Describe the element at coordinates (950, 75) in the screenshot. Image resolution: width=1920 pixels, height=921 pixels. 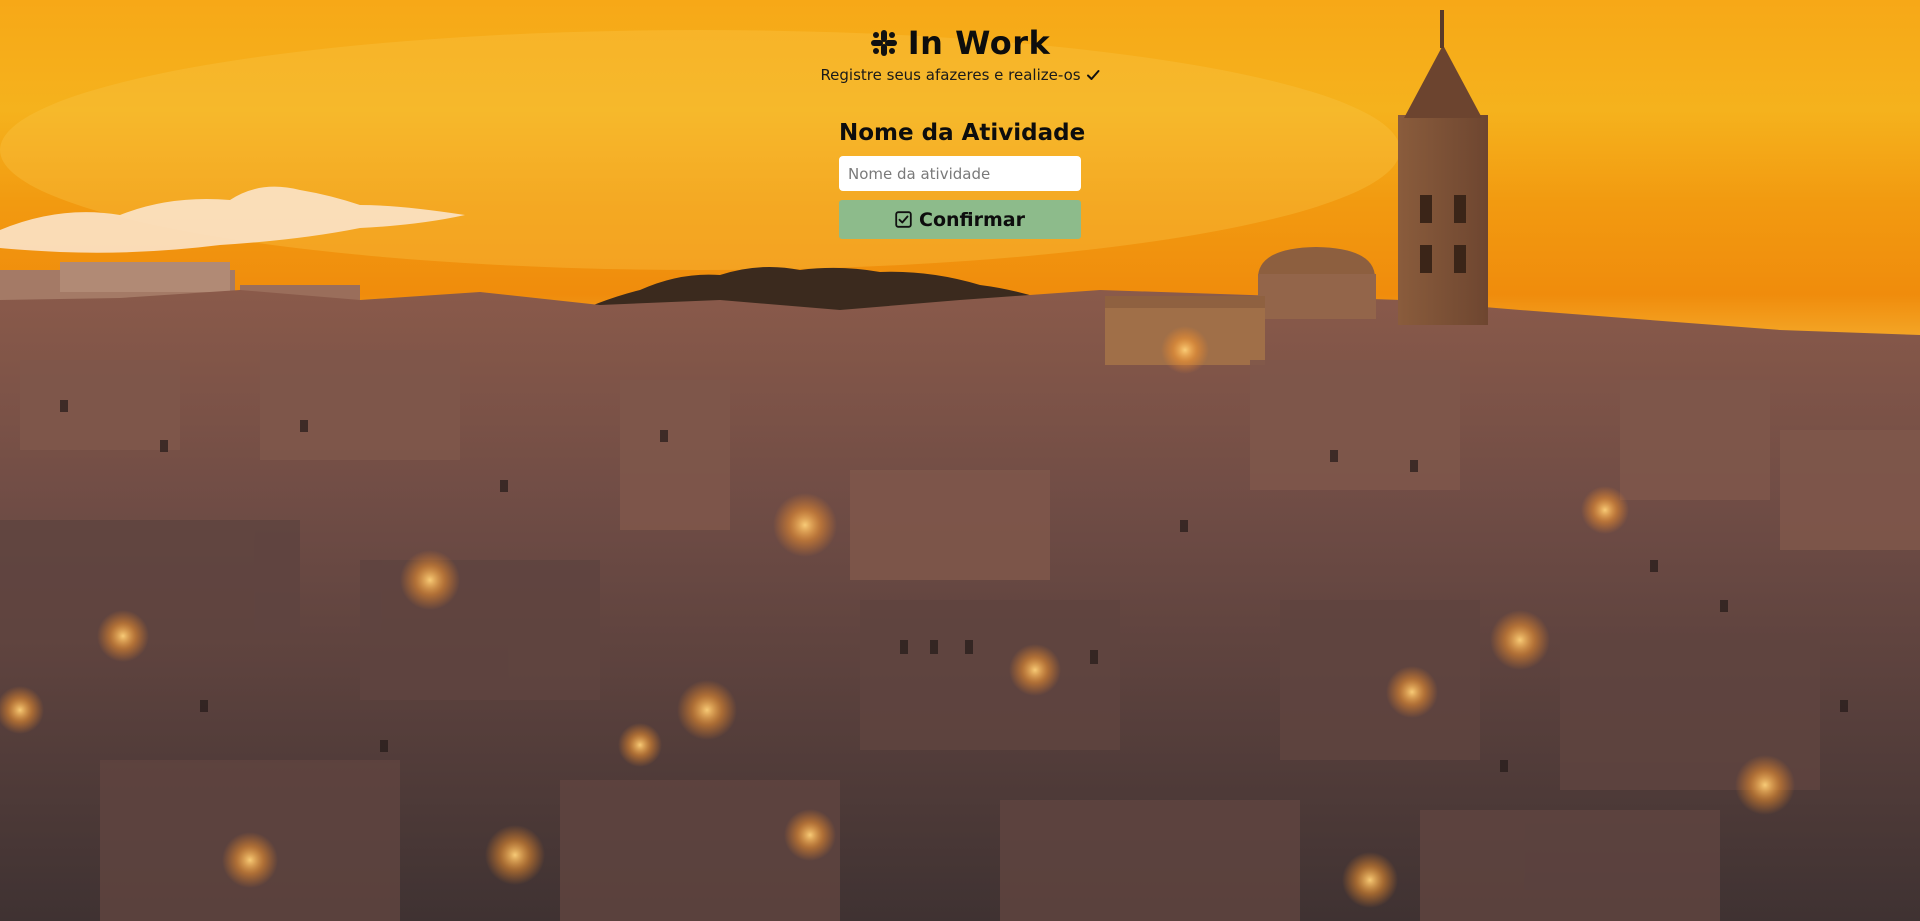
I see `tagline-text: Registre seus afazeres e realize-os` at that location.